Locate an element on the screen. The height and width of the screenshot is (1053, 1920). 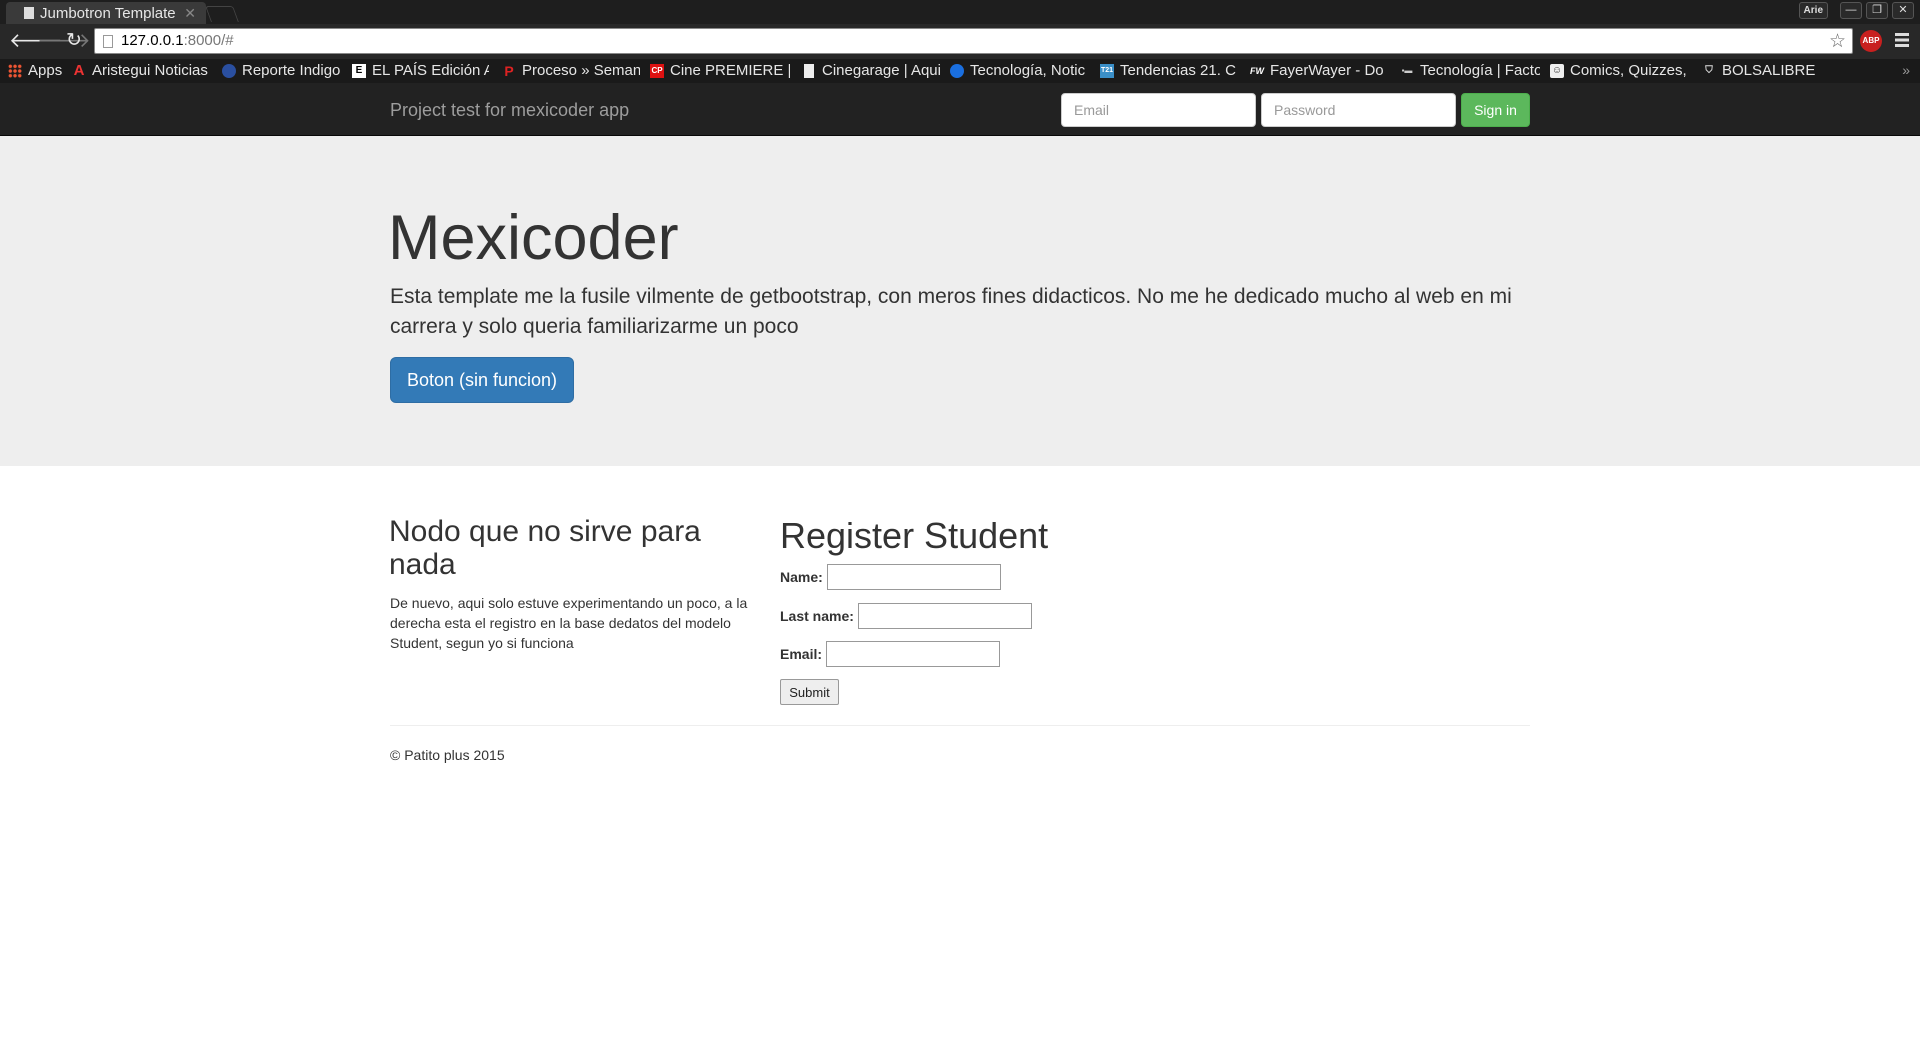
info-heading: Nodo que no sirve para nada is located at coordinates (545, 548).